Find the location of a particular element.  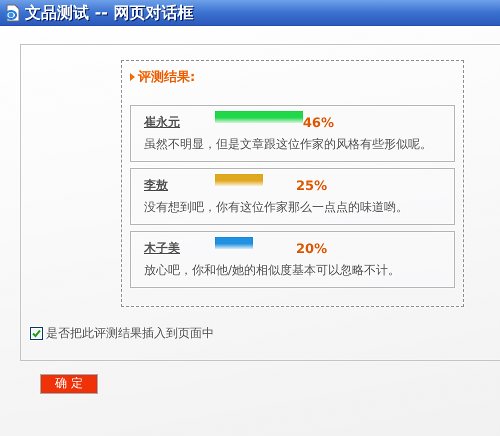

author-name: 崔永元 is located at coordinates (162, 122).